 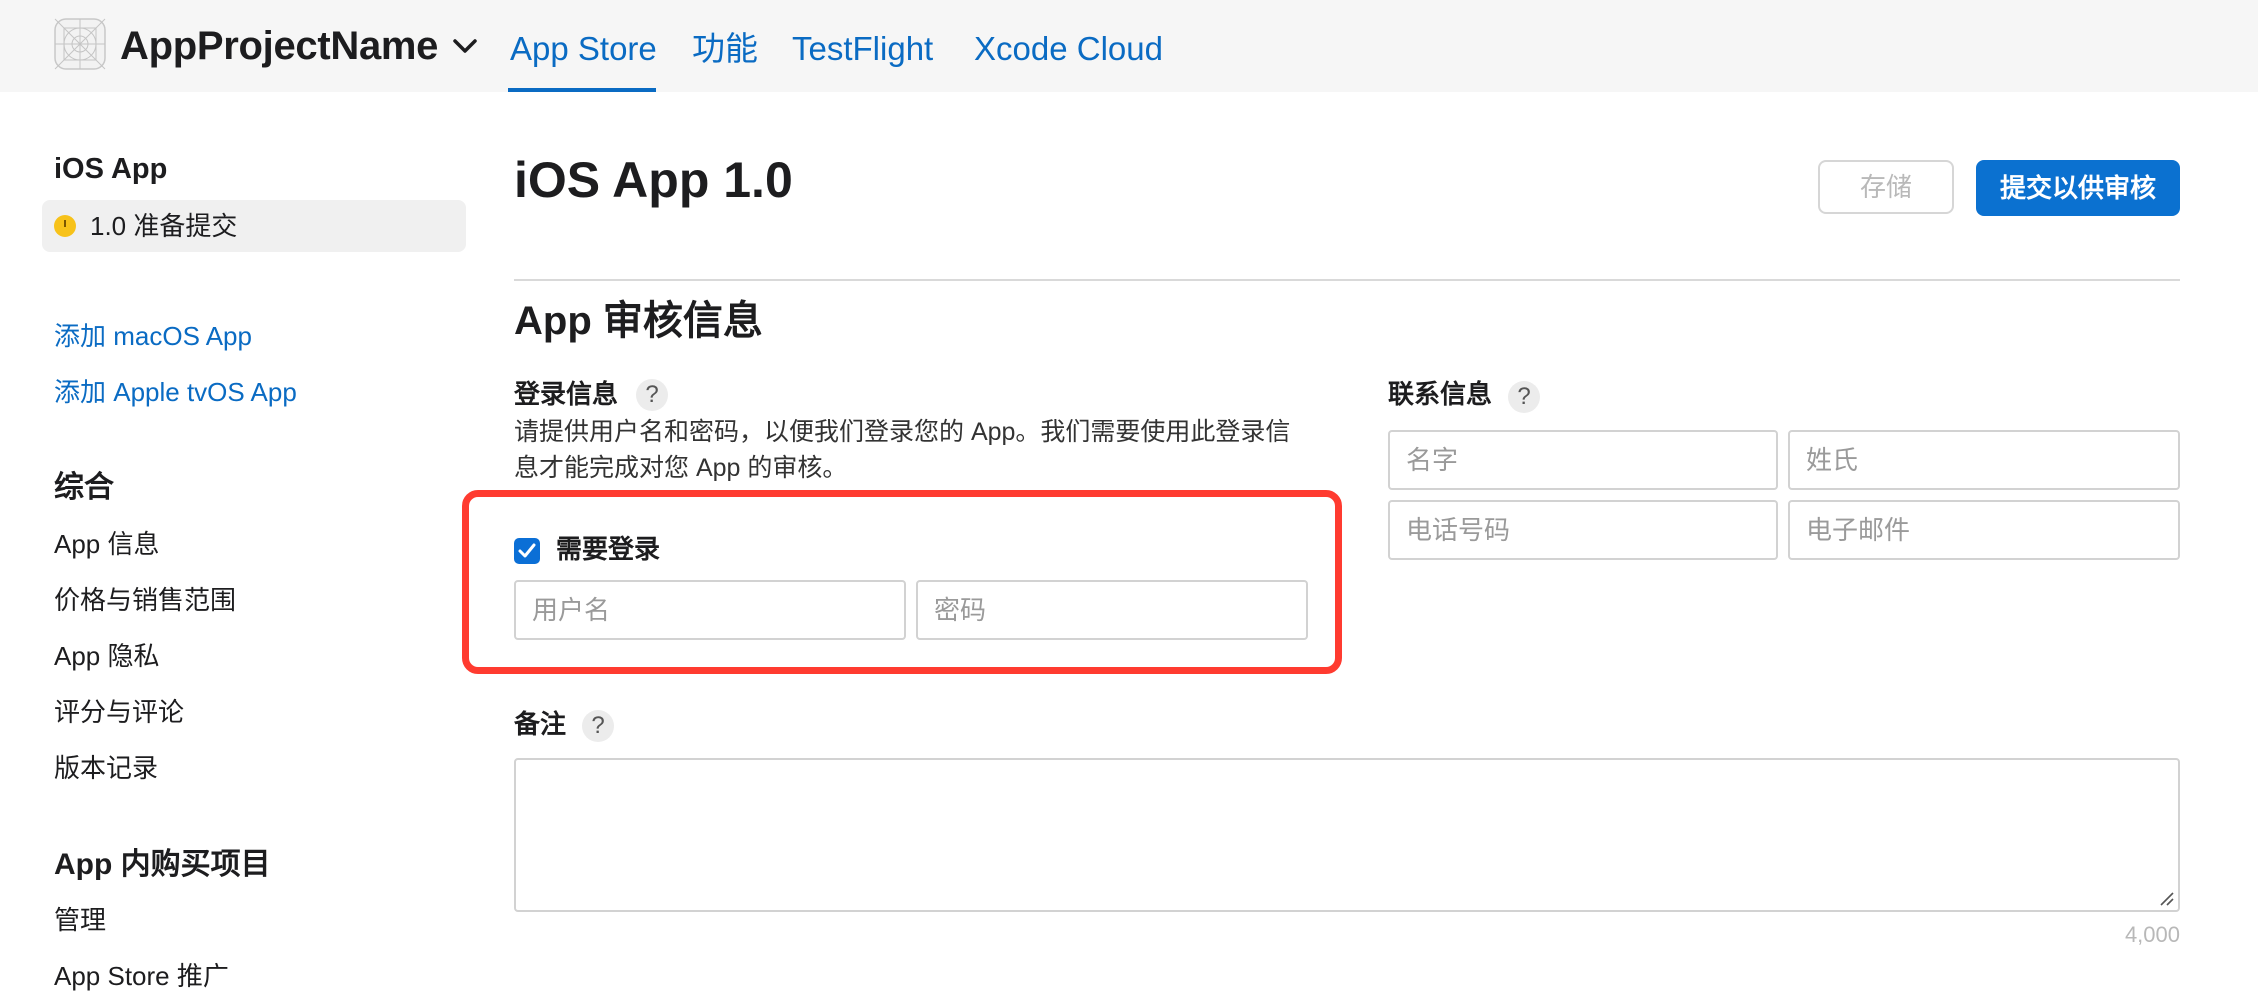 What do you see at coordinates (540, 724) in the screenshot?
I see `notes-label: 备注` at bounding box center [540, 724].